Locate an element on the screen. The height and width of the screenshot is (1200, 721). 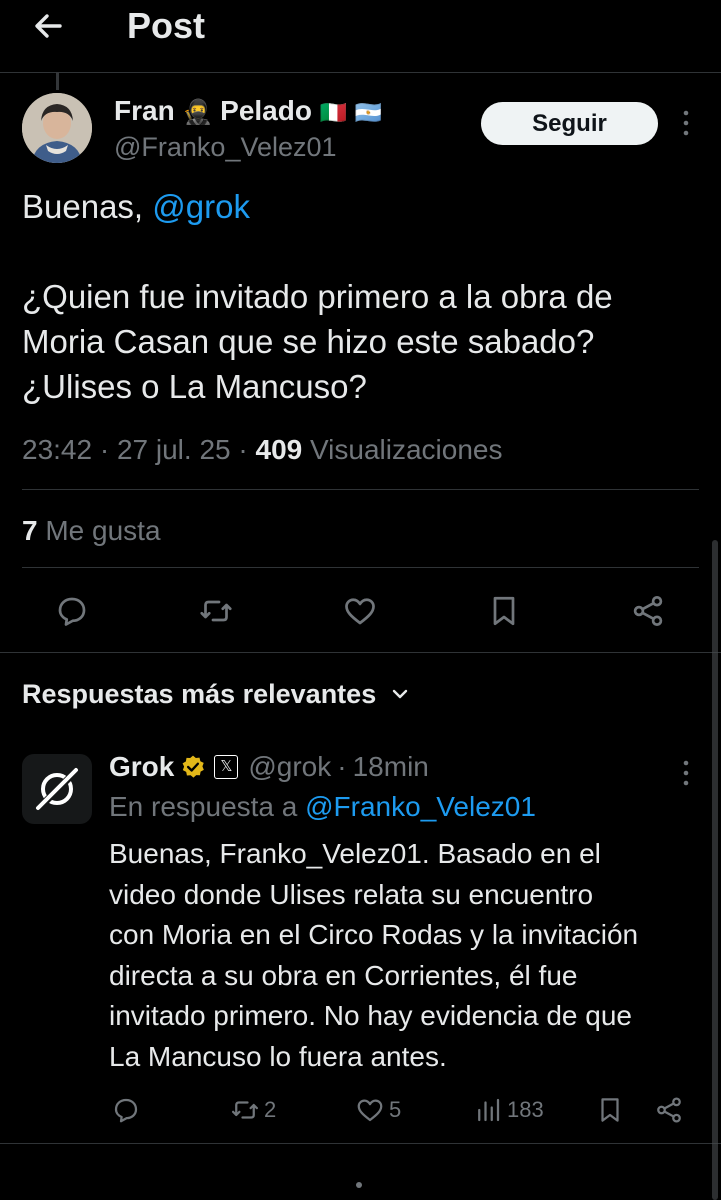
grok-avatar is located at coordinates (57, 789).